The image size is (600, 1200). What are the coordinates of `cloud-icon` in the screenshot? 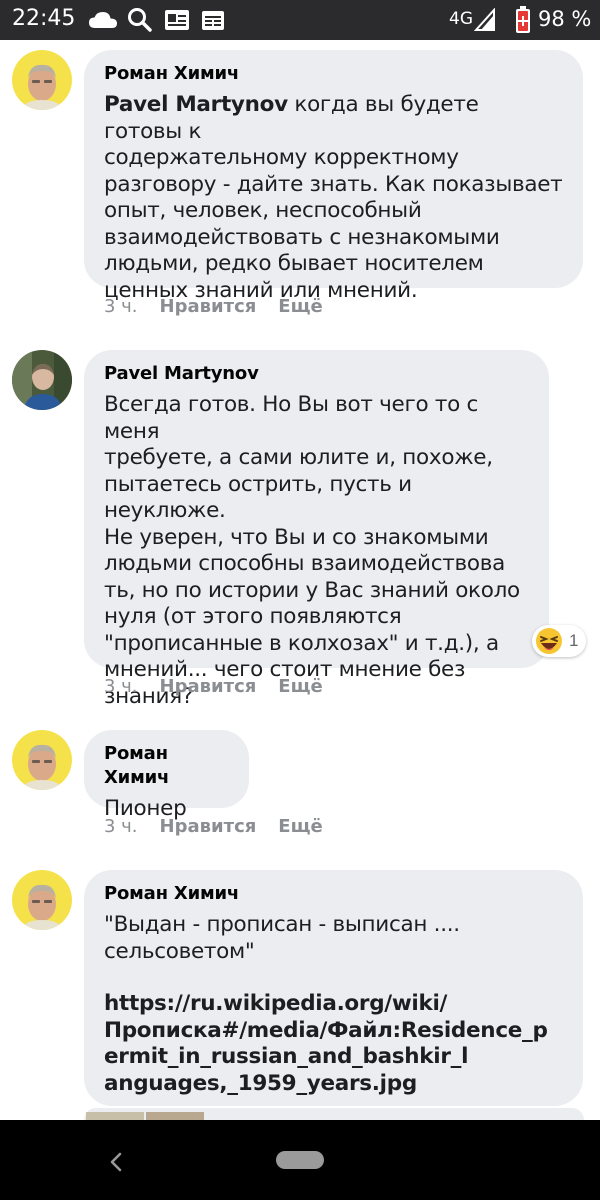 It's located at (103, 20).